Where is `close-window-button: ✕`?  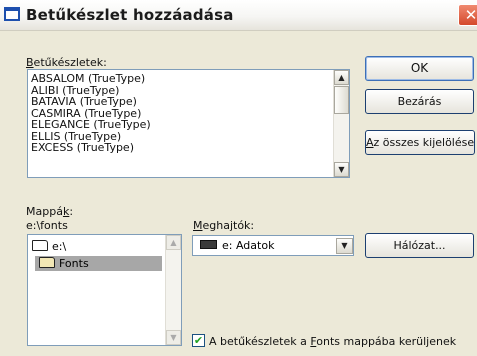 close-window-button: ✕ is located at coordinates (467, 15).